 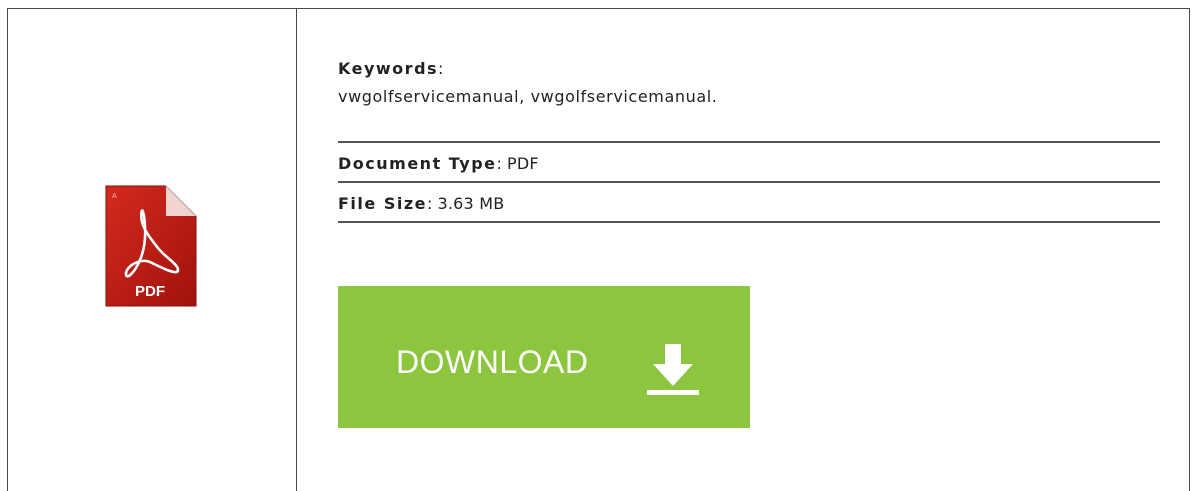 What do you see at coordinates (749, 203) in the screenshot?
I see `file-size-row: File Size: 3.63 MB` at bounding box center [749, 203].